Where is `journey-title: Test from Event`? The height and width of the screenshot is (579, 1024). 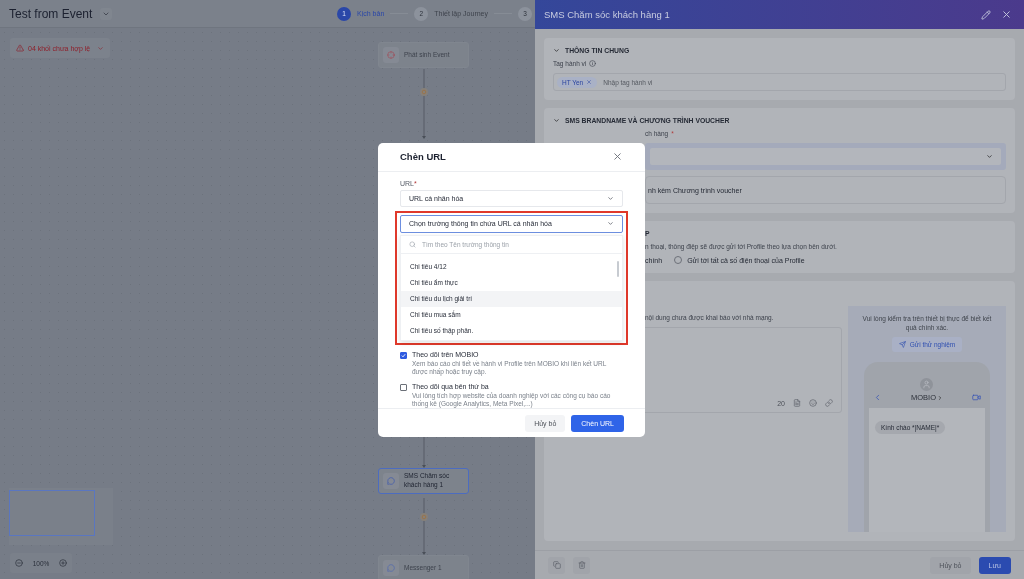
journey-title: Test from Event is located at coordinates (51, 13).